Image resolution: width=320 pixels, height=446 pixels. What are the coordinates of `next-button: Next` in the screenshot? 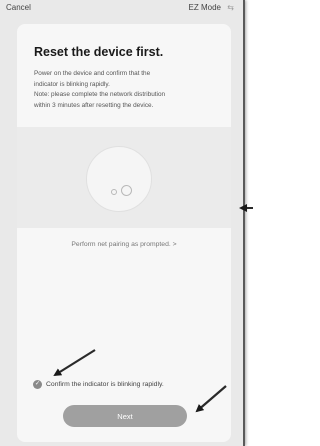 It's located at (125, 416).